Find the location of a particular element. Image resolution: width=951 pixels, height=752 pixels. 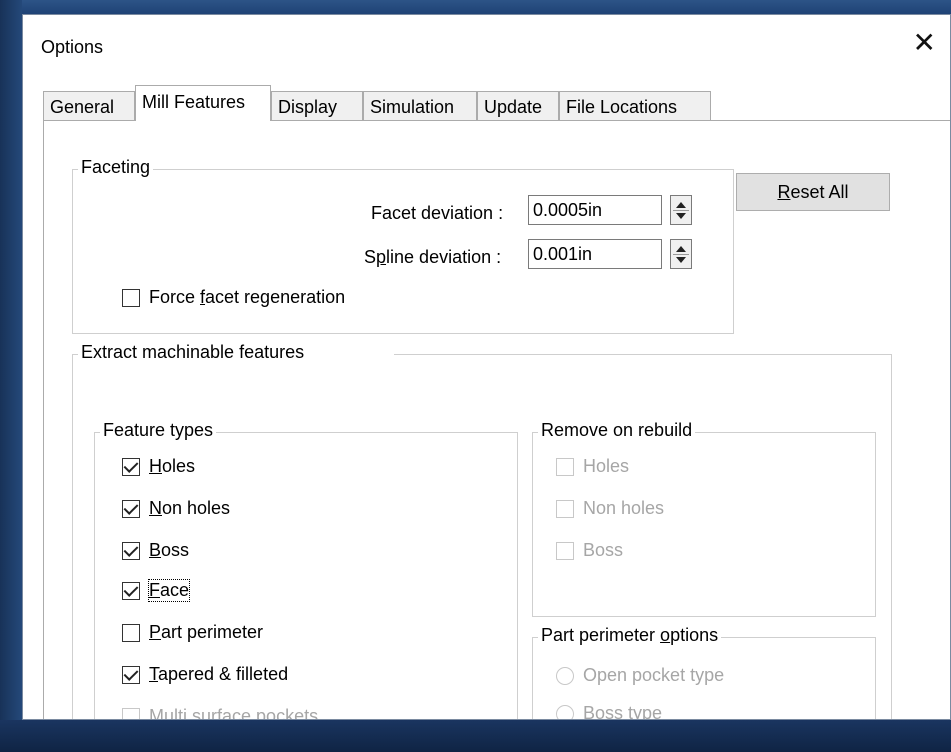

tapered-filleted-checkbox is located at coordinates (131, 675).